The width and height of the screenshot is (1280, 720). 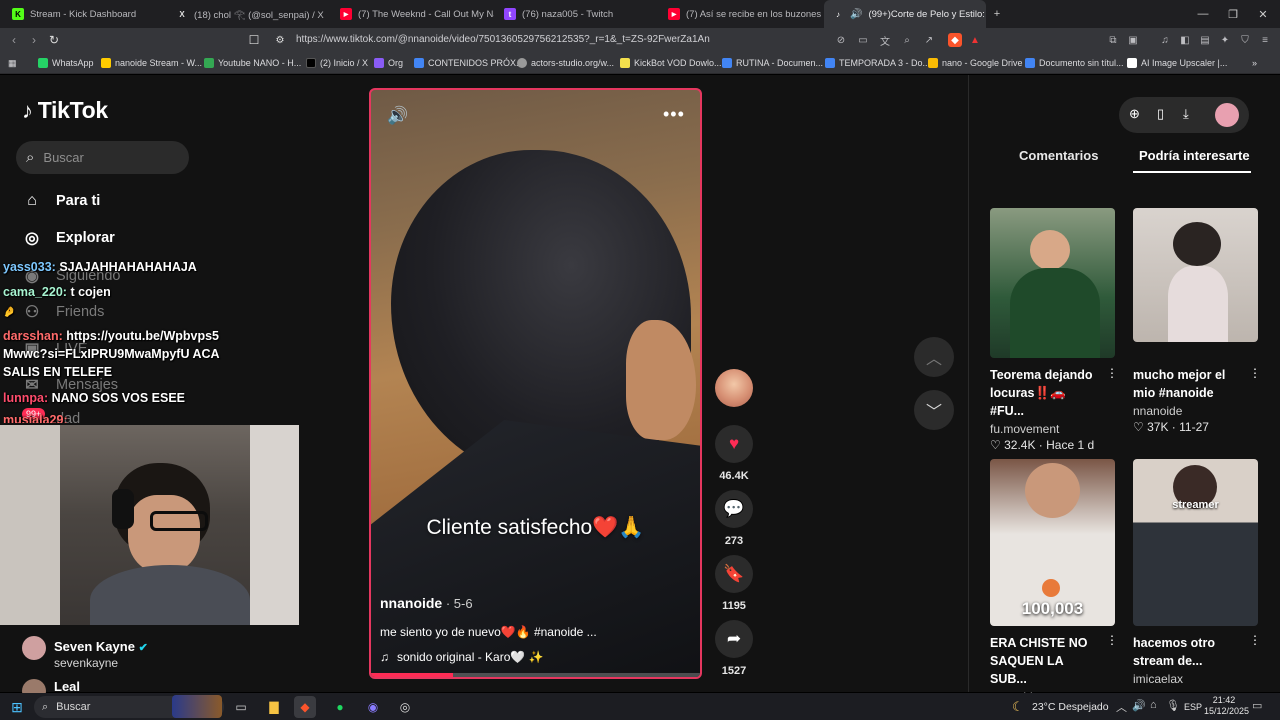 What do you see at coordinates (1121, 707) in the screenshot?
I see `tray-chevron-icon: ︿` at bounding box center [1121, 707].